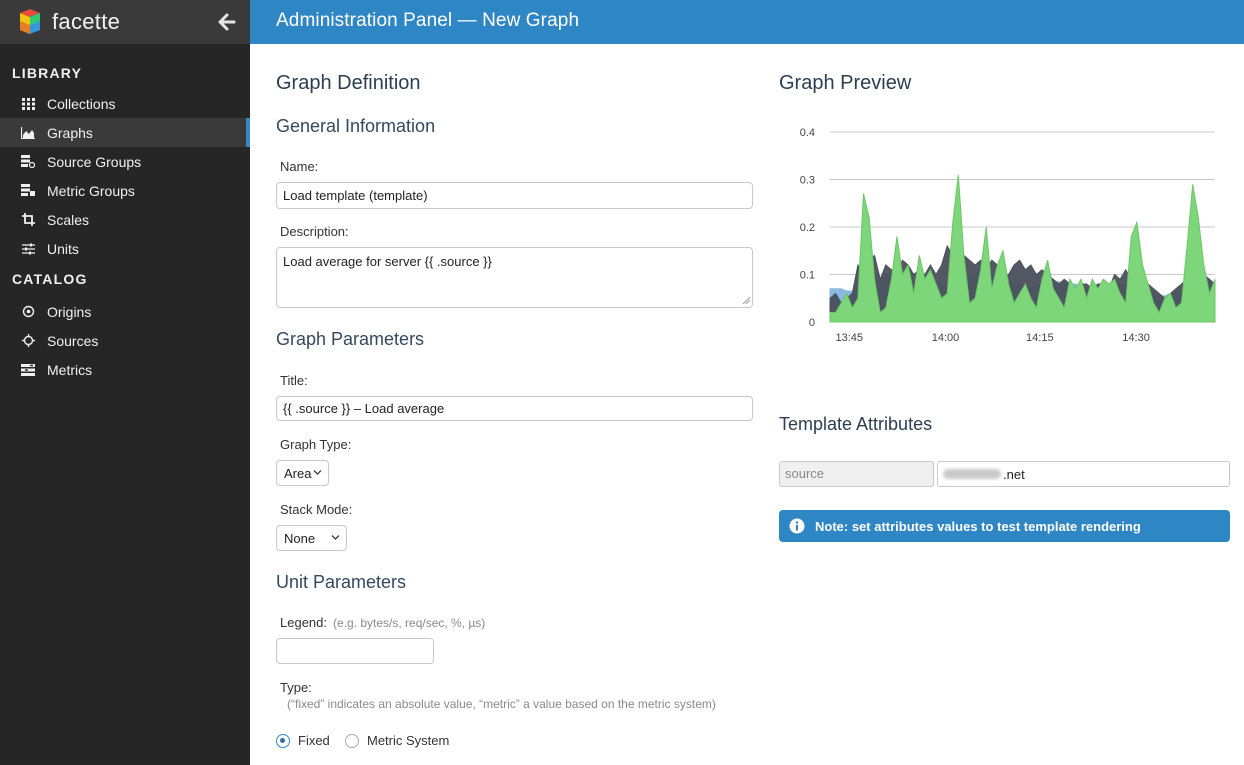  What do you see at coordinates (70, 132) in the screenshot?
I see `sidebar-item-label: Graphs` at bounding box center [70, 132].